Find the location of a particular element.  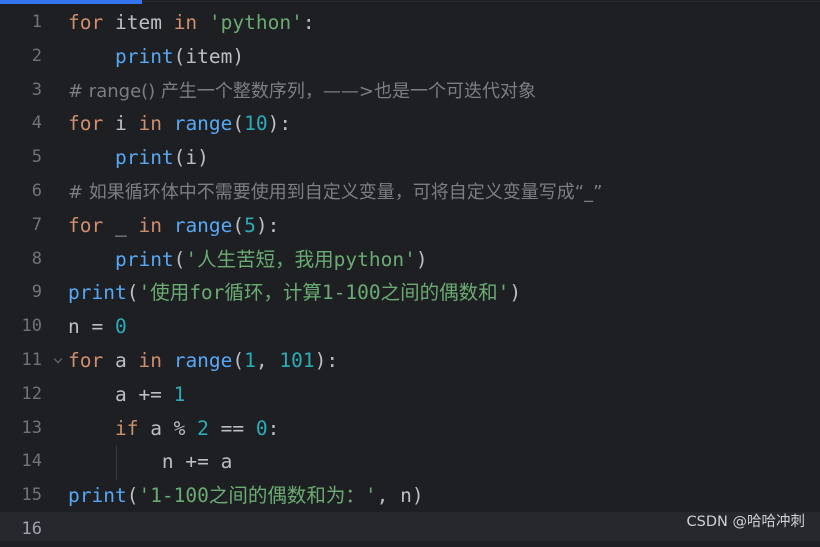

code-line: for _ in range(5): is located at coordinates (444, 226).